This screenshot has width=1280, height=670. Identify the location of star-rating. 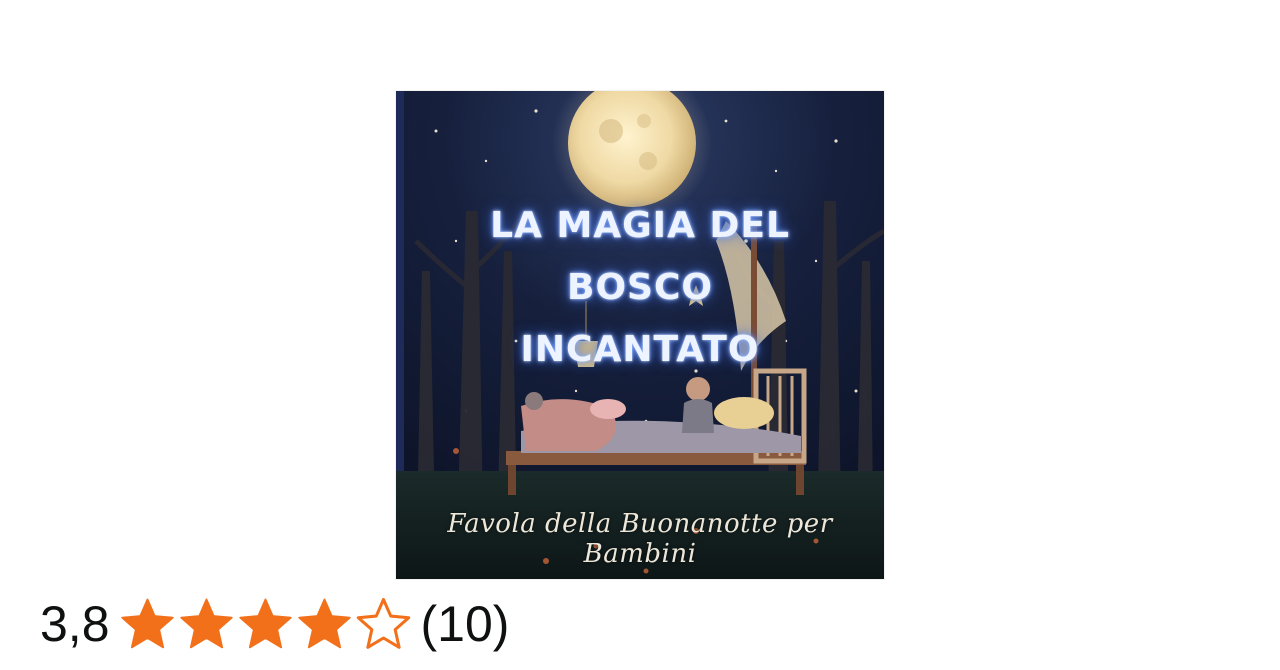
(265, 624).